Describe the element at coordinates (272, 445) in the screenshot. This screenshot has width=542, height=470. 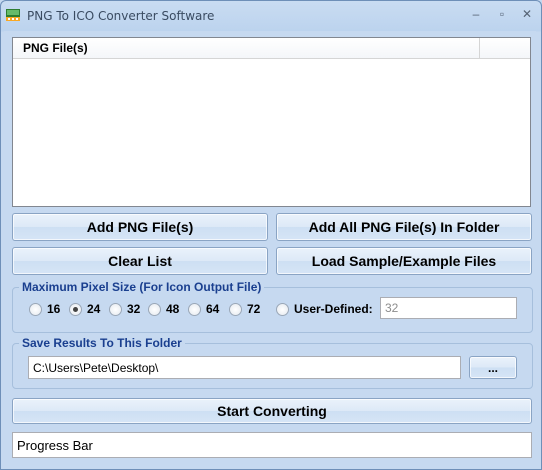
I see `progress-bar: Progress Bar` at that location.